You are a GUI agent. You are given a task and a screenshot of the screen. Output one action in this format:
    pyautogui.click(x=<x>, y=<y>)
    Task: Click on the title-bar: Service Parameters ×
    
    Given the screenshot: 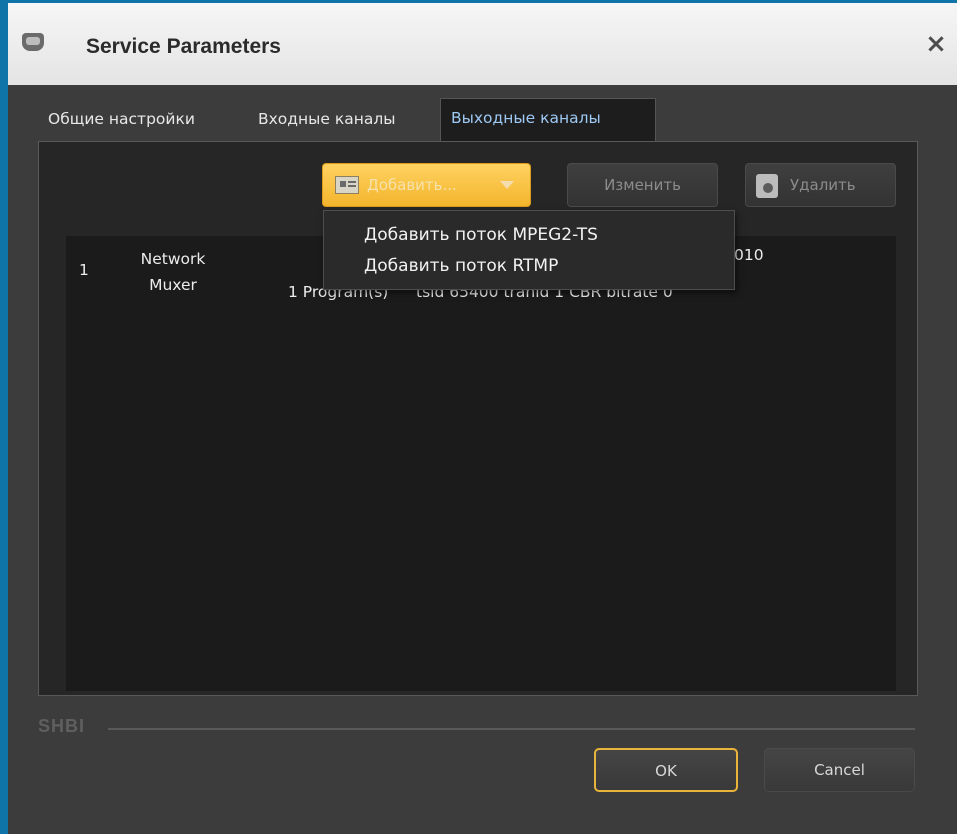 What is the action you would take?
    pyautogui.click(x=482, y=44)
    